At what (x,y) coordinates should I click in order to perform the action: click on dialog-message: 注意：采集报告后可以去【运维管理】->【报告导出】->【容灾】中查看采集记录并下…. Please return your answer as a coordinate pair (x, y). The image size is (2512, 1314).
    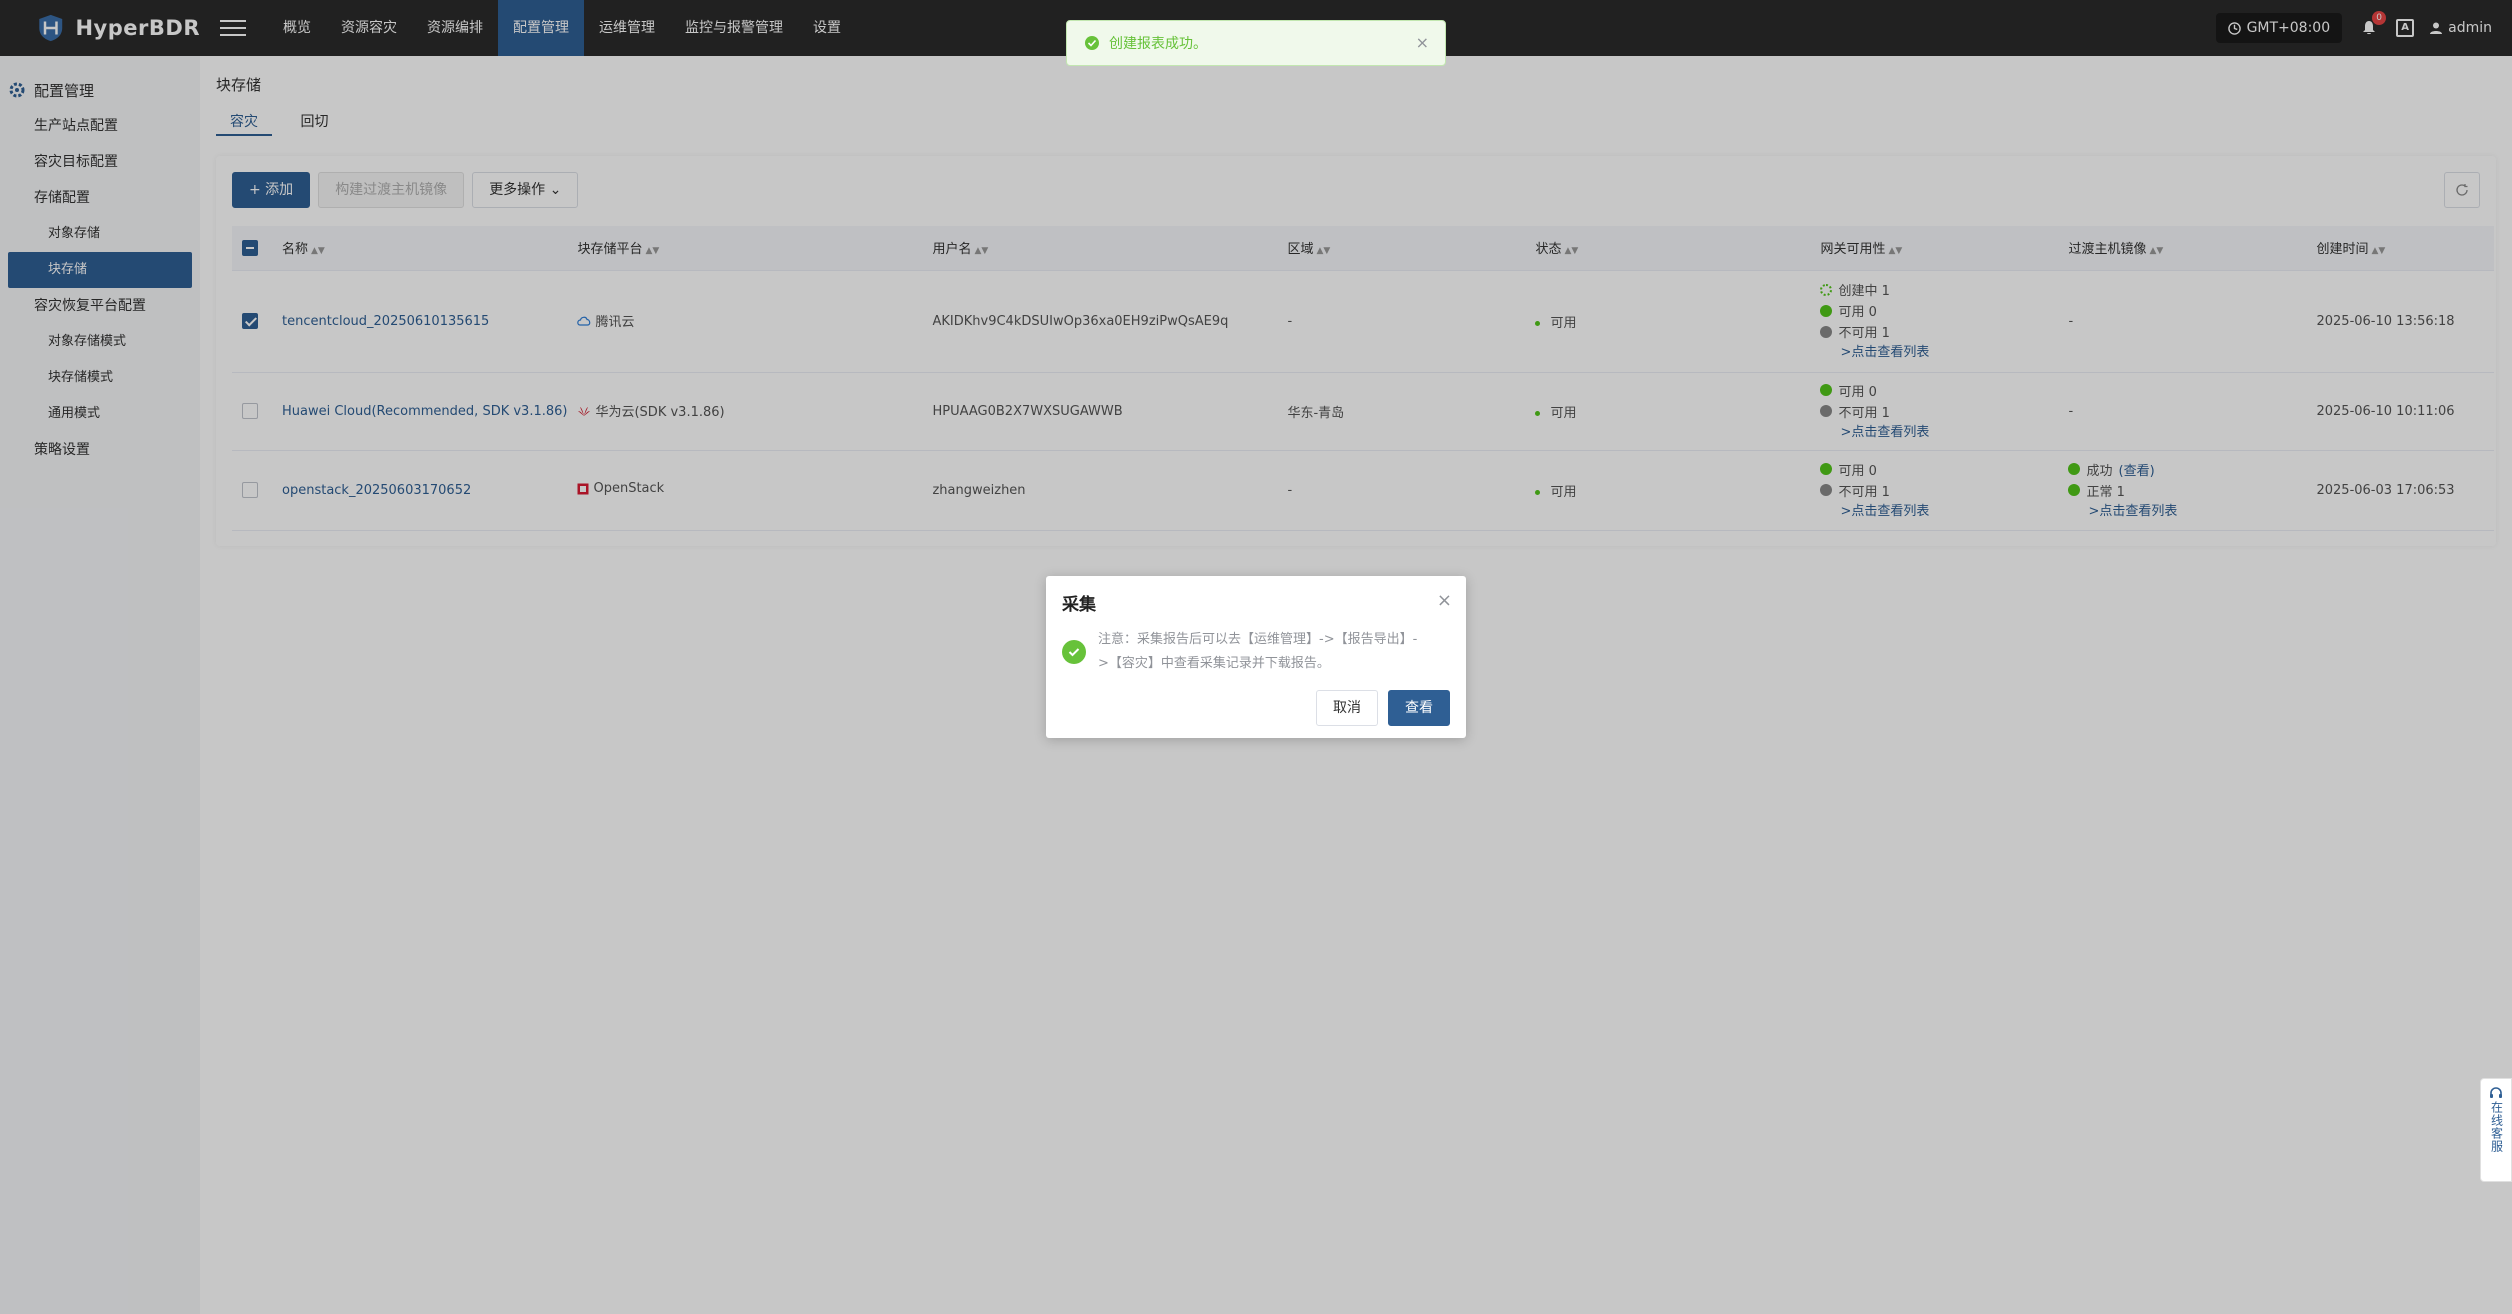
    Looking at the image, I should click on (1258, 651).